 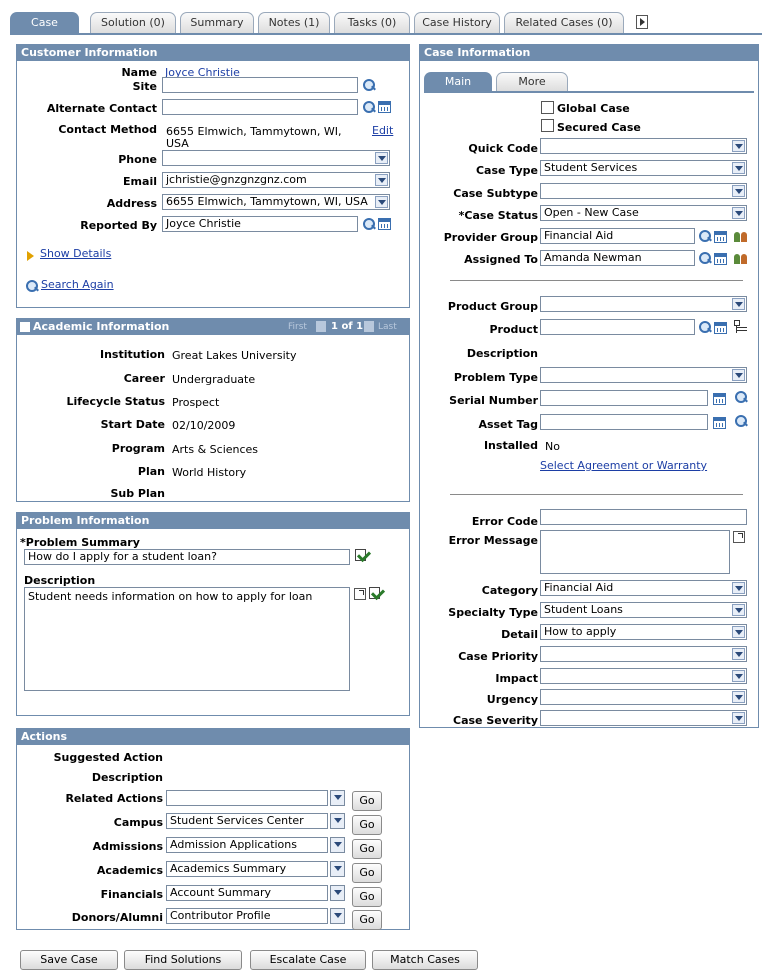 I want to click on secured-case-checkbox, so click(x=547, y=125).